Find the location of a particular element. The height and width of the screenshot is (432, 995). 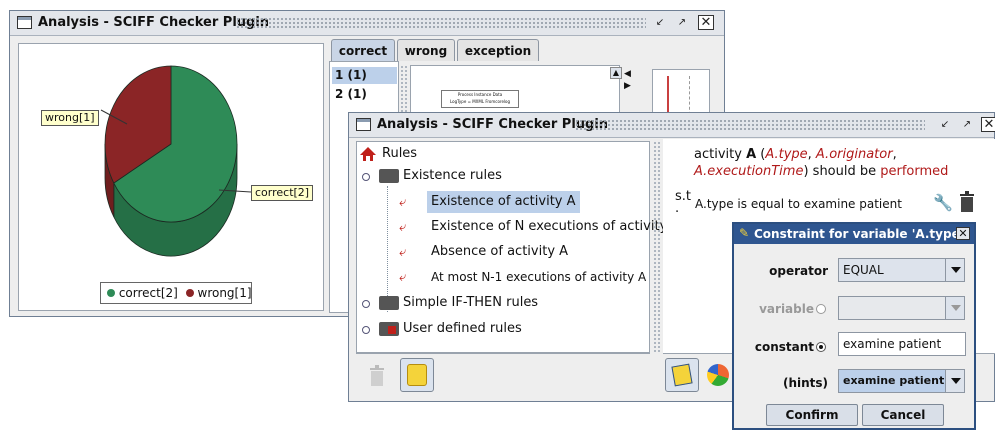

callout-wrong: wrong[1] is located at coordinates (70, 118).